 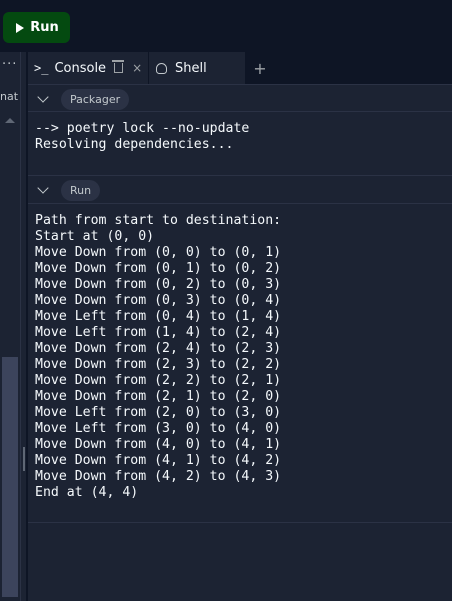 What do you see at coordinates (161, 68) in the screenshot?
I see `shell-icon` at bounding box center [161, 68].